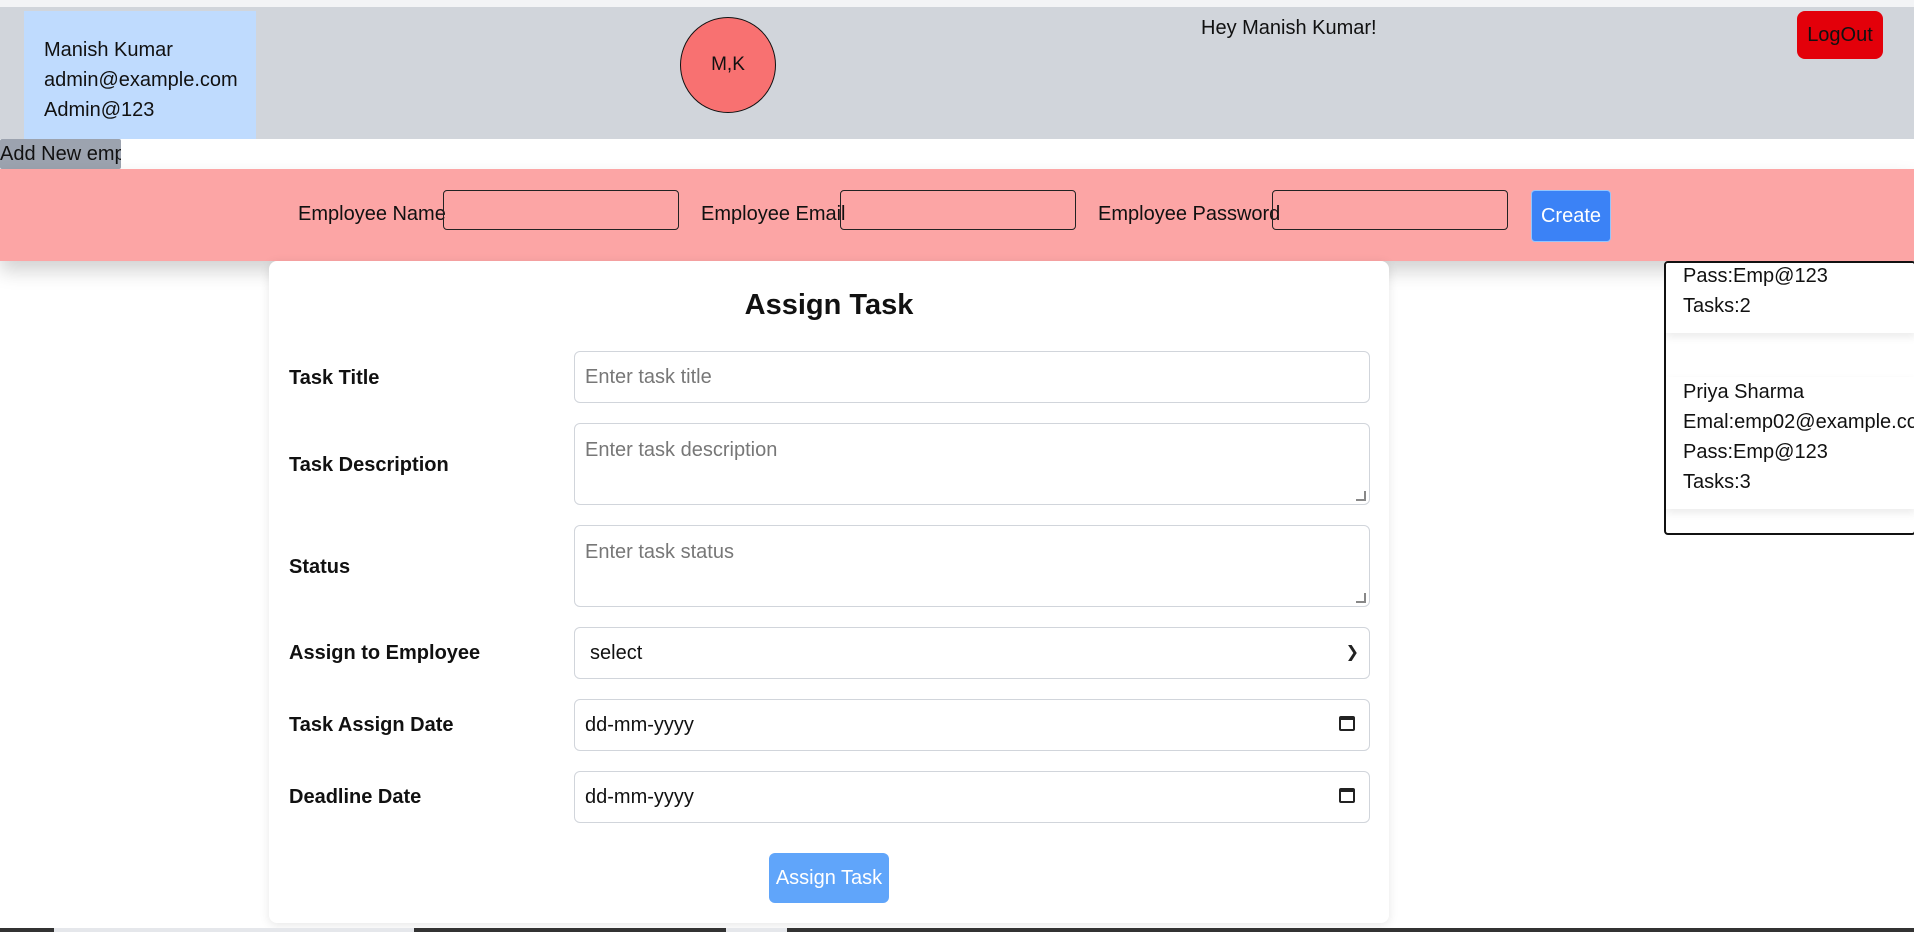  What do you see at coordinates (1189, 214) in the screenshot?
I see `employee-password-label: Employee Password` at bounding box center [1189, 214].